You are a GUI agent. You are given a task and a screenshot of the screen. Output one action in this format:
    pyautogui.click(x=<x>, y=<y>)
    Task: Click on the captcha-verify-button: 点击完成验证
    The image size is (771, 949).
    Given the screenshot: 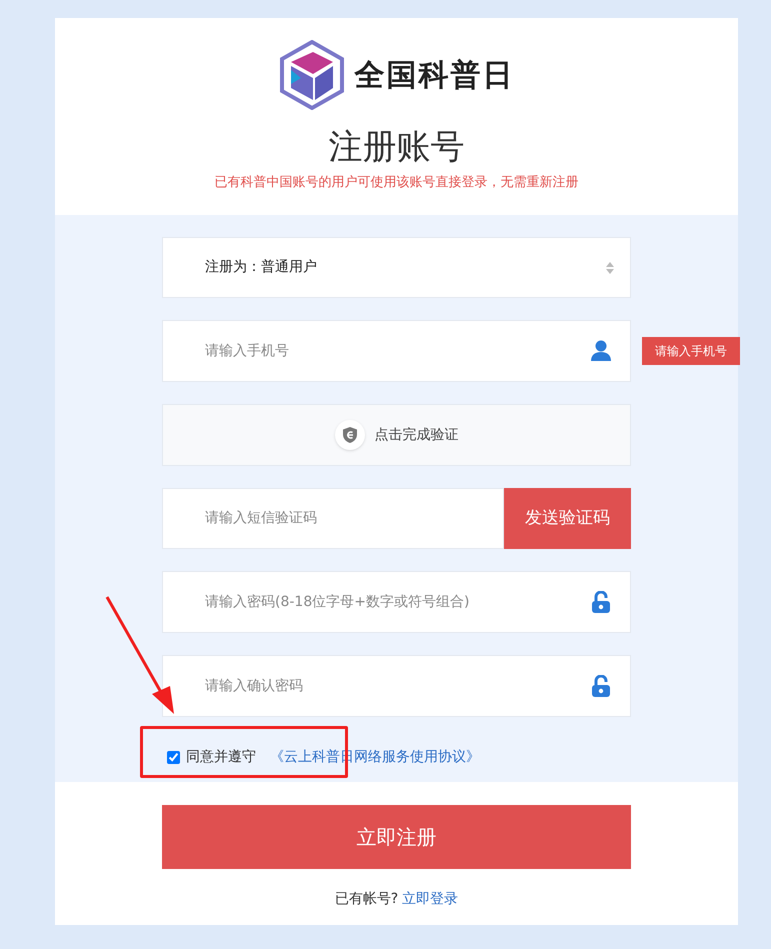 What is the action you would take?
    pyautogui.click(x=396, y=435)
    